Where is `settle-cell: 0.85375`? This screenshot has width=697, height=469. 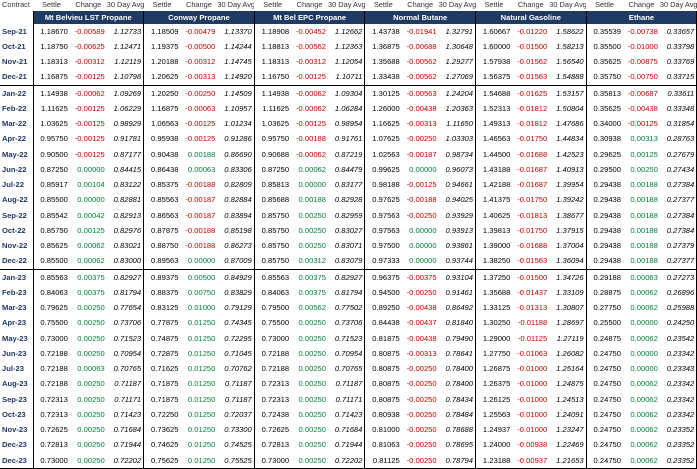 settle-cell: 0.85375 is located at coordinates (165, 184).